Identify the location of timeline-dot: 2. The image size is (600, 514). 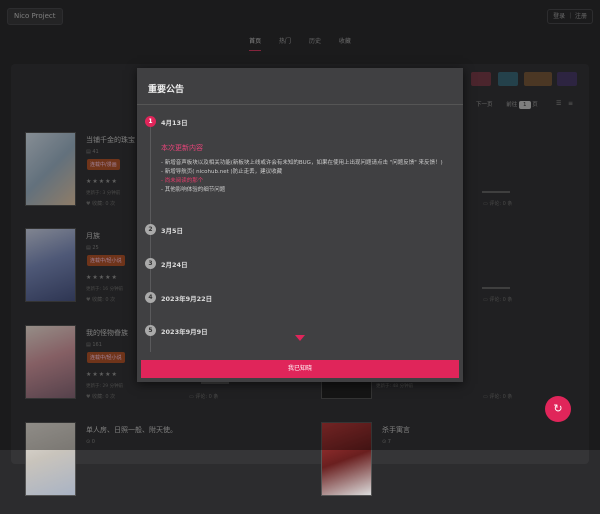
(150, 229).